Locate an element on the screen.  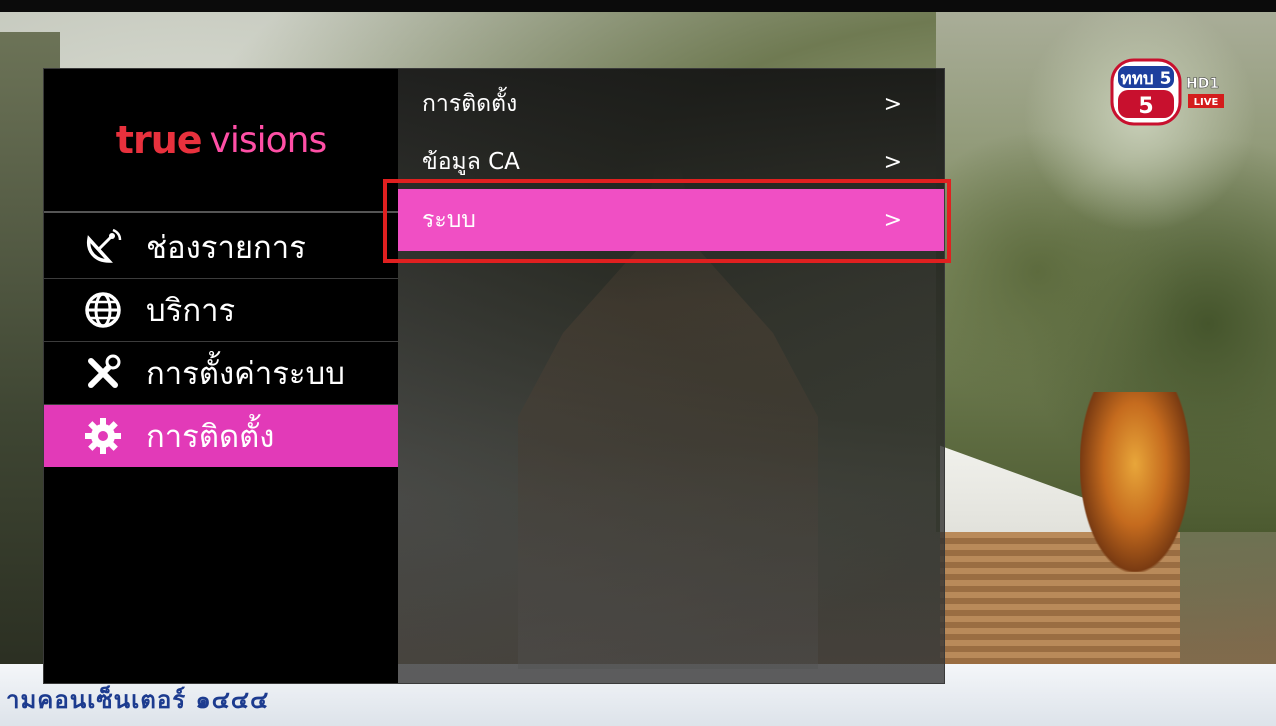
truevisions-logo: true visions is located at coordinates (221, 141).